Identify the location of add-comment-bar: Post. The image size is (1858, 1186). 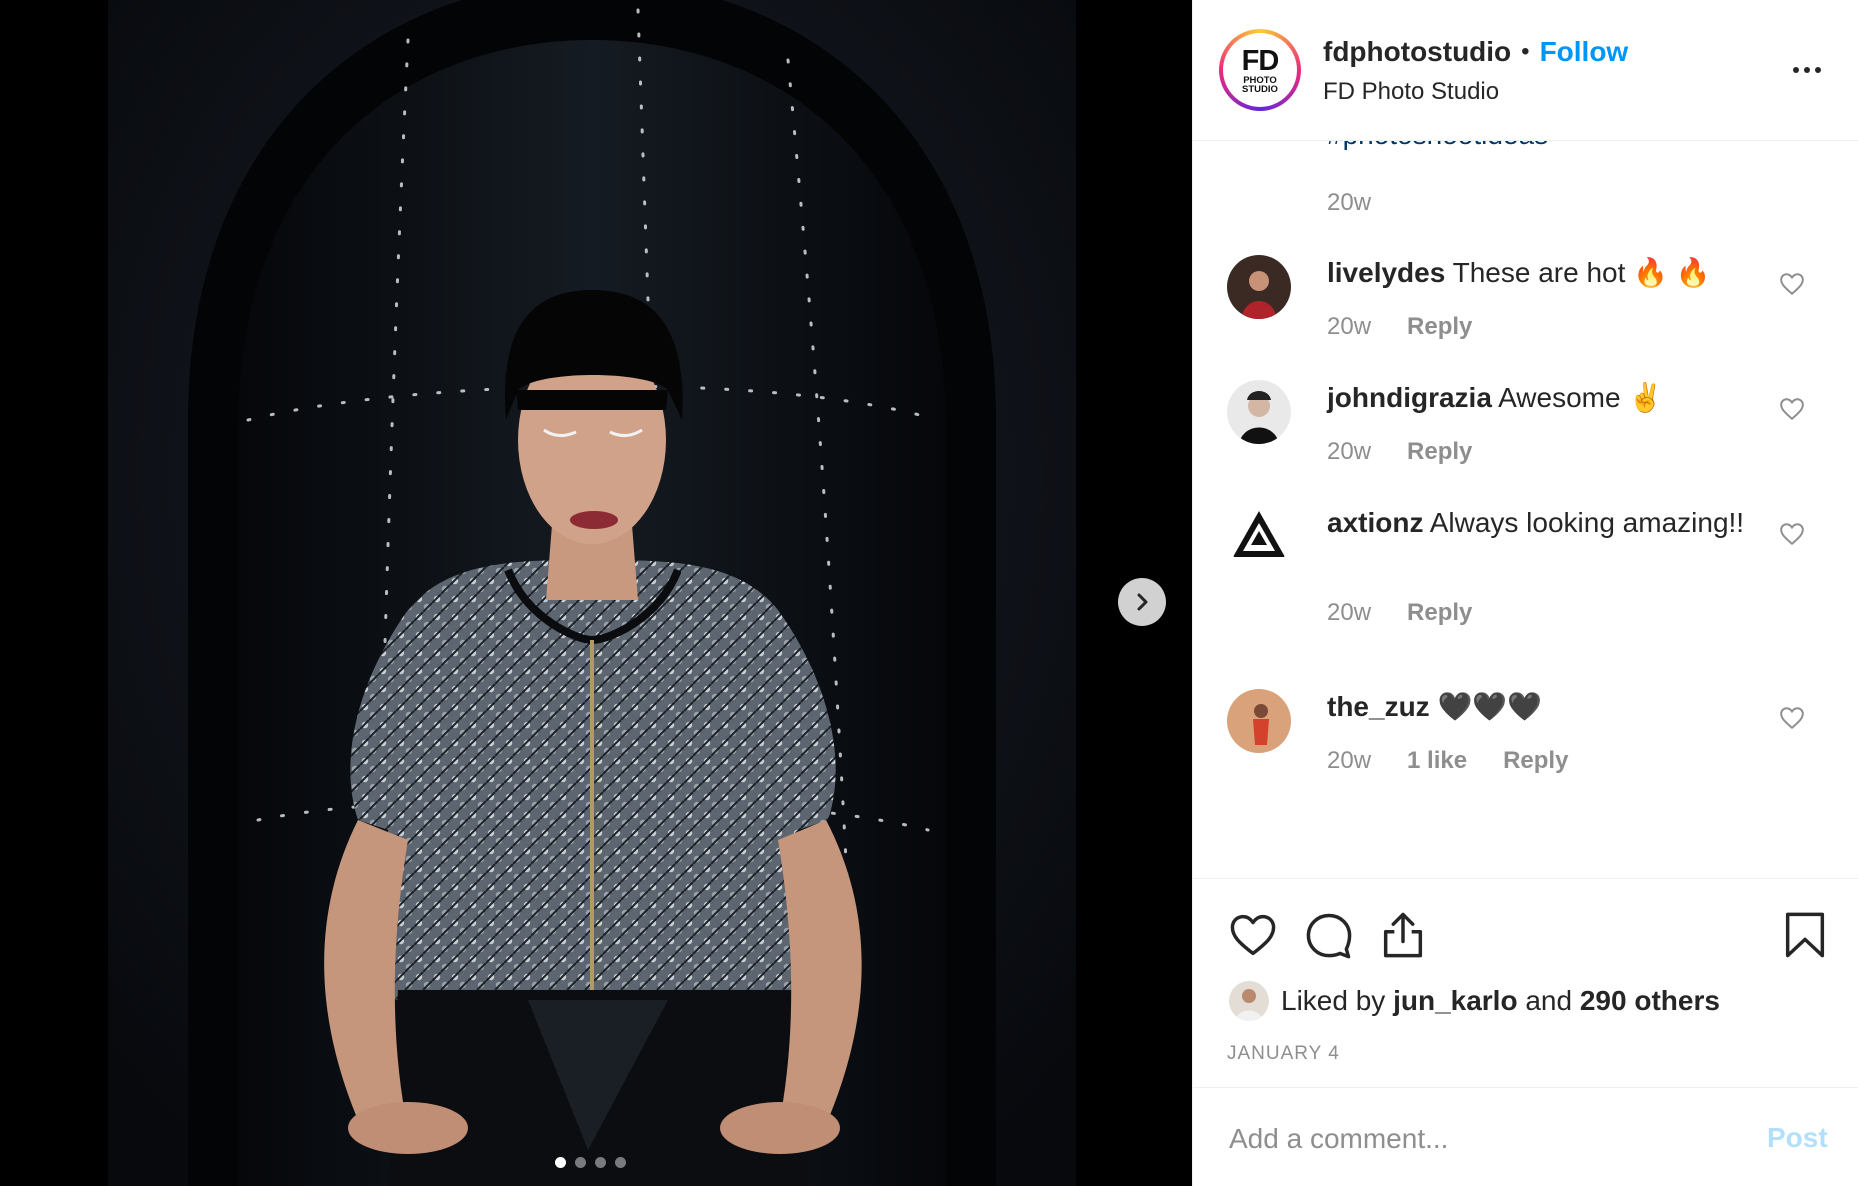
(1525, 1136).